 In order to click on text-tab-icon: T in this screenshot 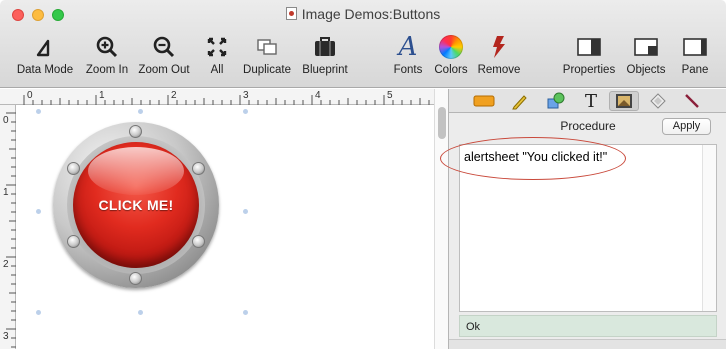, I will do `click(591, 101)`.